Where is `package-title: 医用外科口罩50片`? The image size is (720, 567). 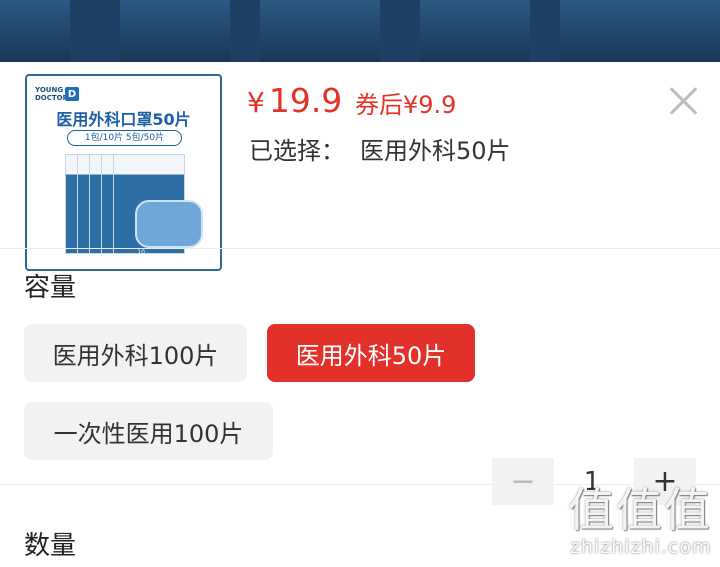
package-title: 医用外科口罩50片 is located at coordinates (123, 119).